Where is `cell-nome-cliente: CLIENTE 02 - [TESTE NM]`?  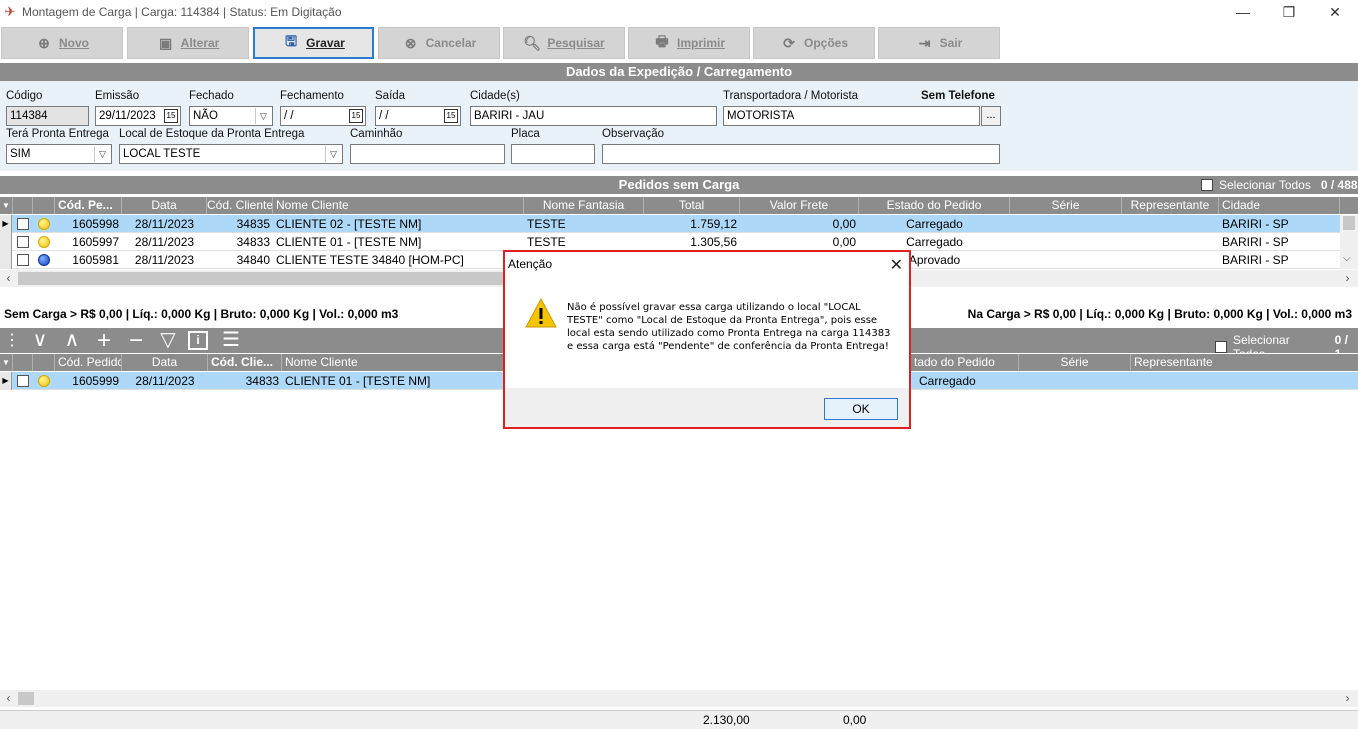 cell-nome-cliente: CLIENTE 02 - [TESTE NM] is located at coordinates (349, 224).